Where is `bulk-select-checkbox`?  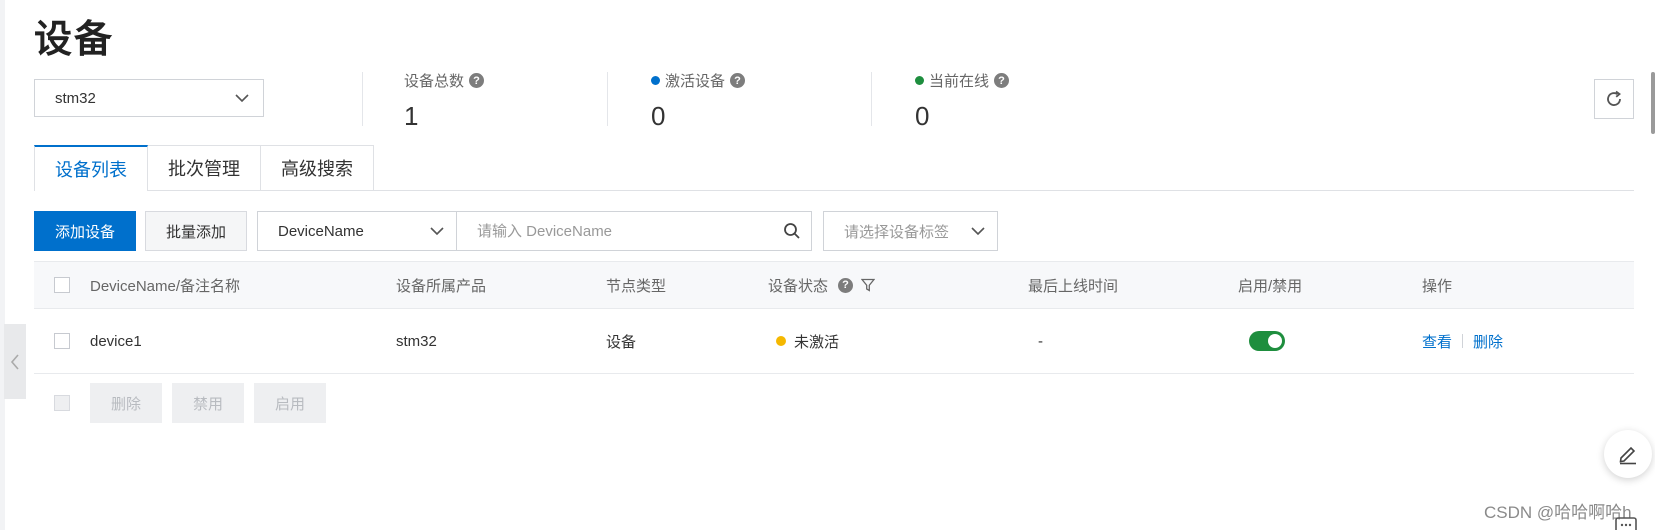 bulk-select-checkbox is located at coordinates (62, 403).